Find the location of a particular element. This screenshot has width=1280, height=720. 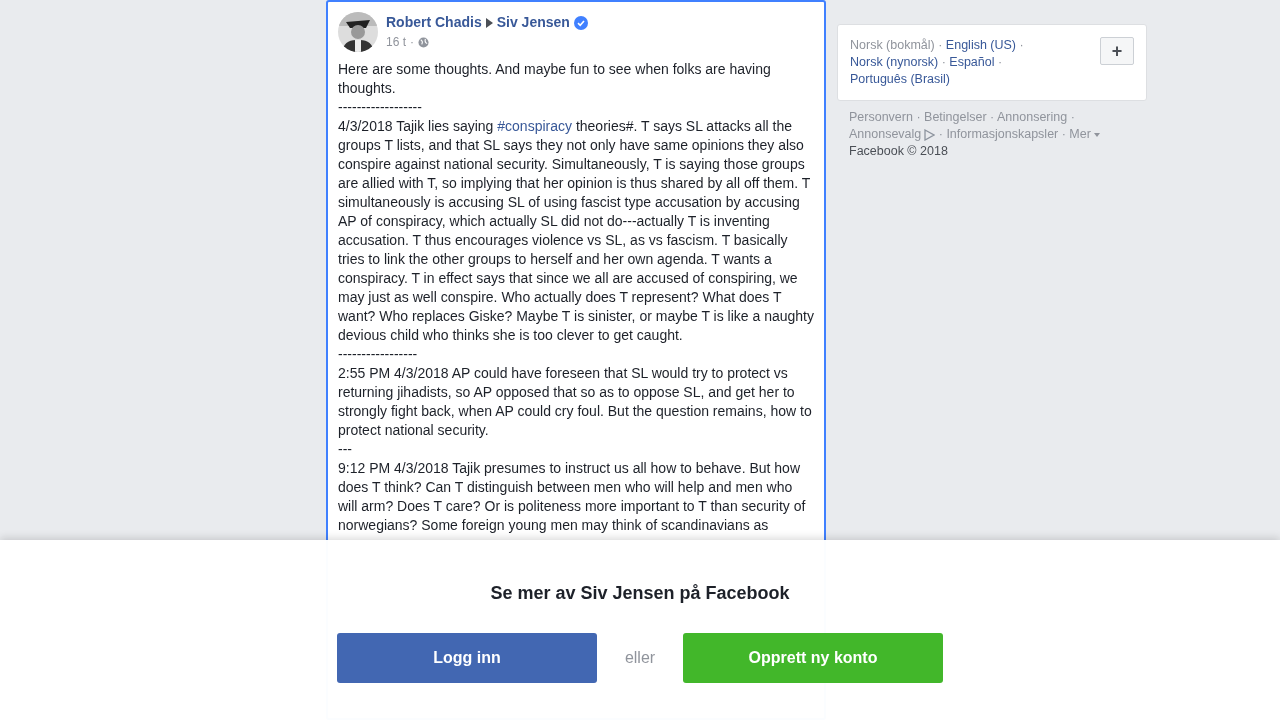

login-button: Logg inn is located at coordinates (467, 658).